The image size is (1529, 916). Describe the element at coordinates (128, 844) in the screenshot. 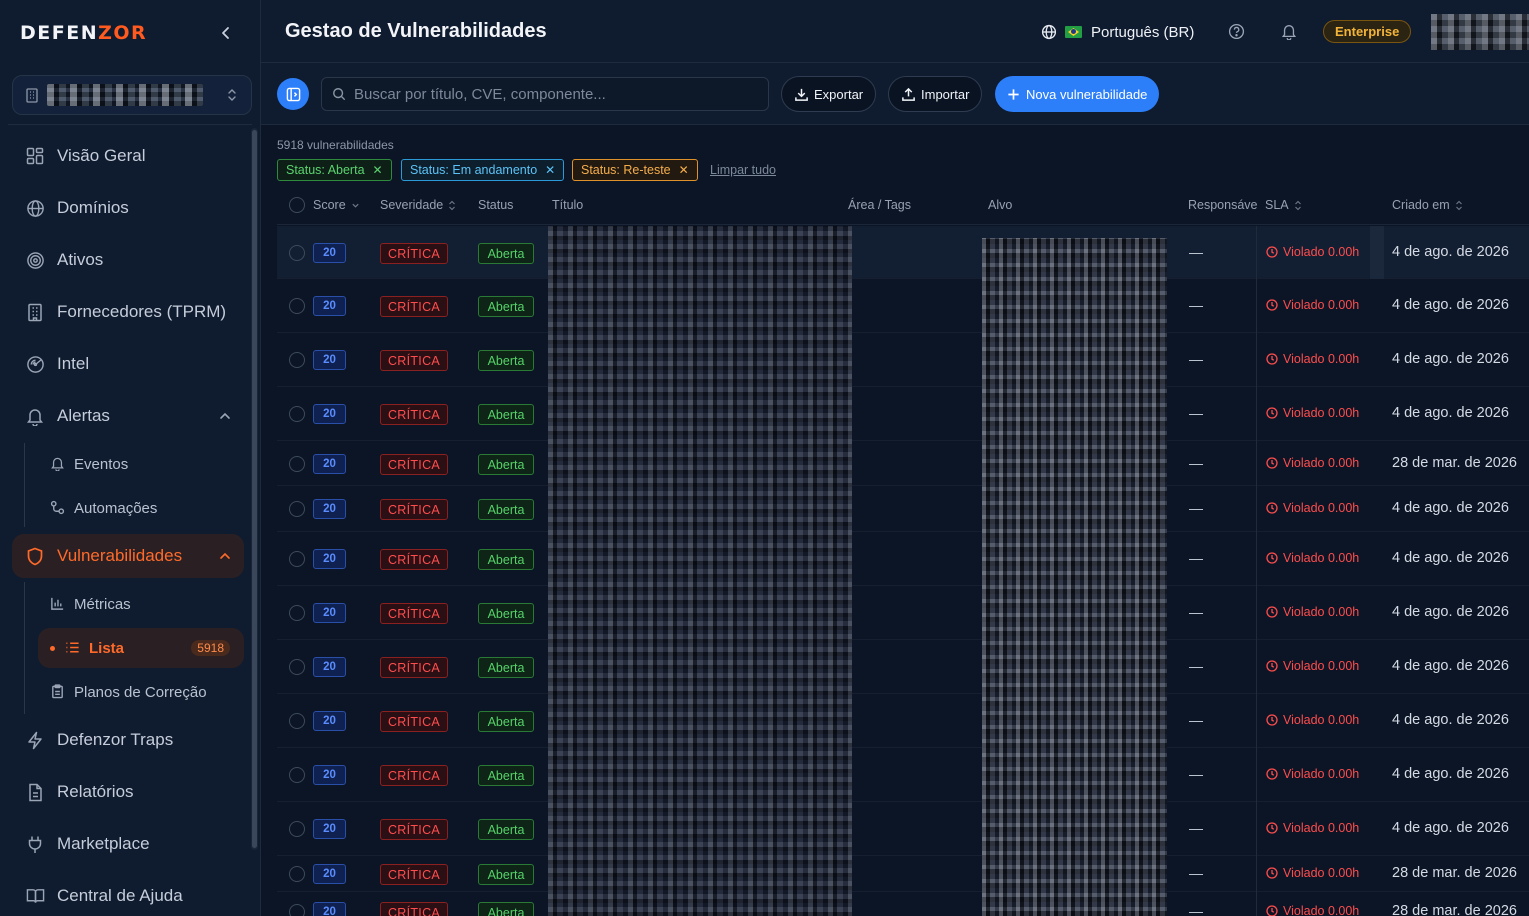

I see `sidebar-item-marketplace: Marketplace` at that location.